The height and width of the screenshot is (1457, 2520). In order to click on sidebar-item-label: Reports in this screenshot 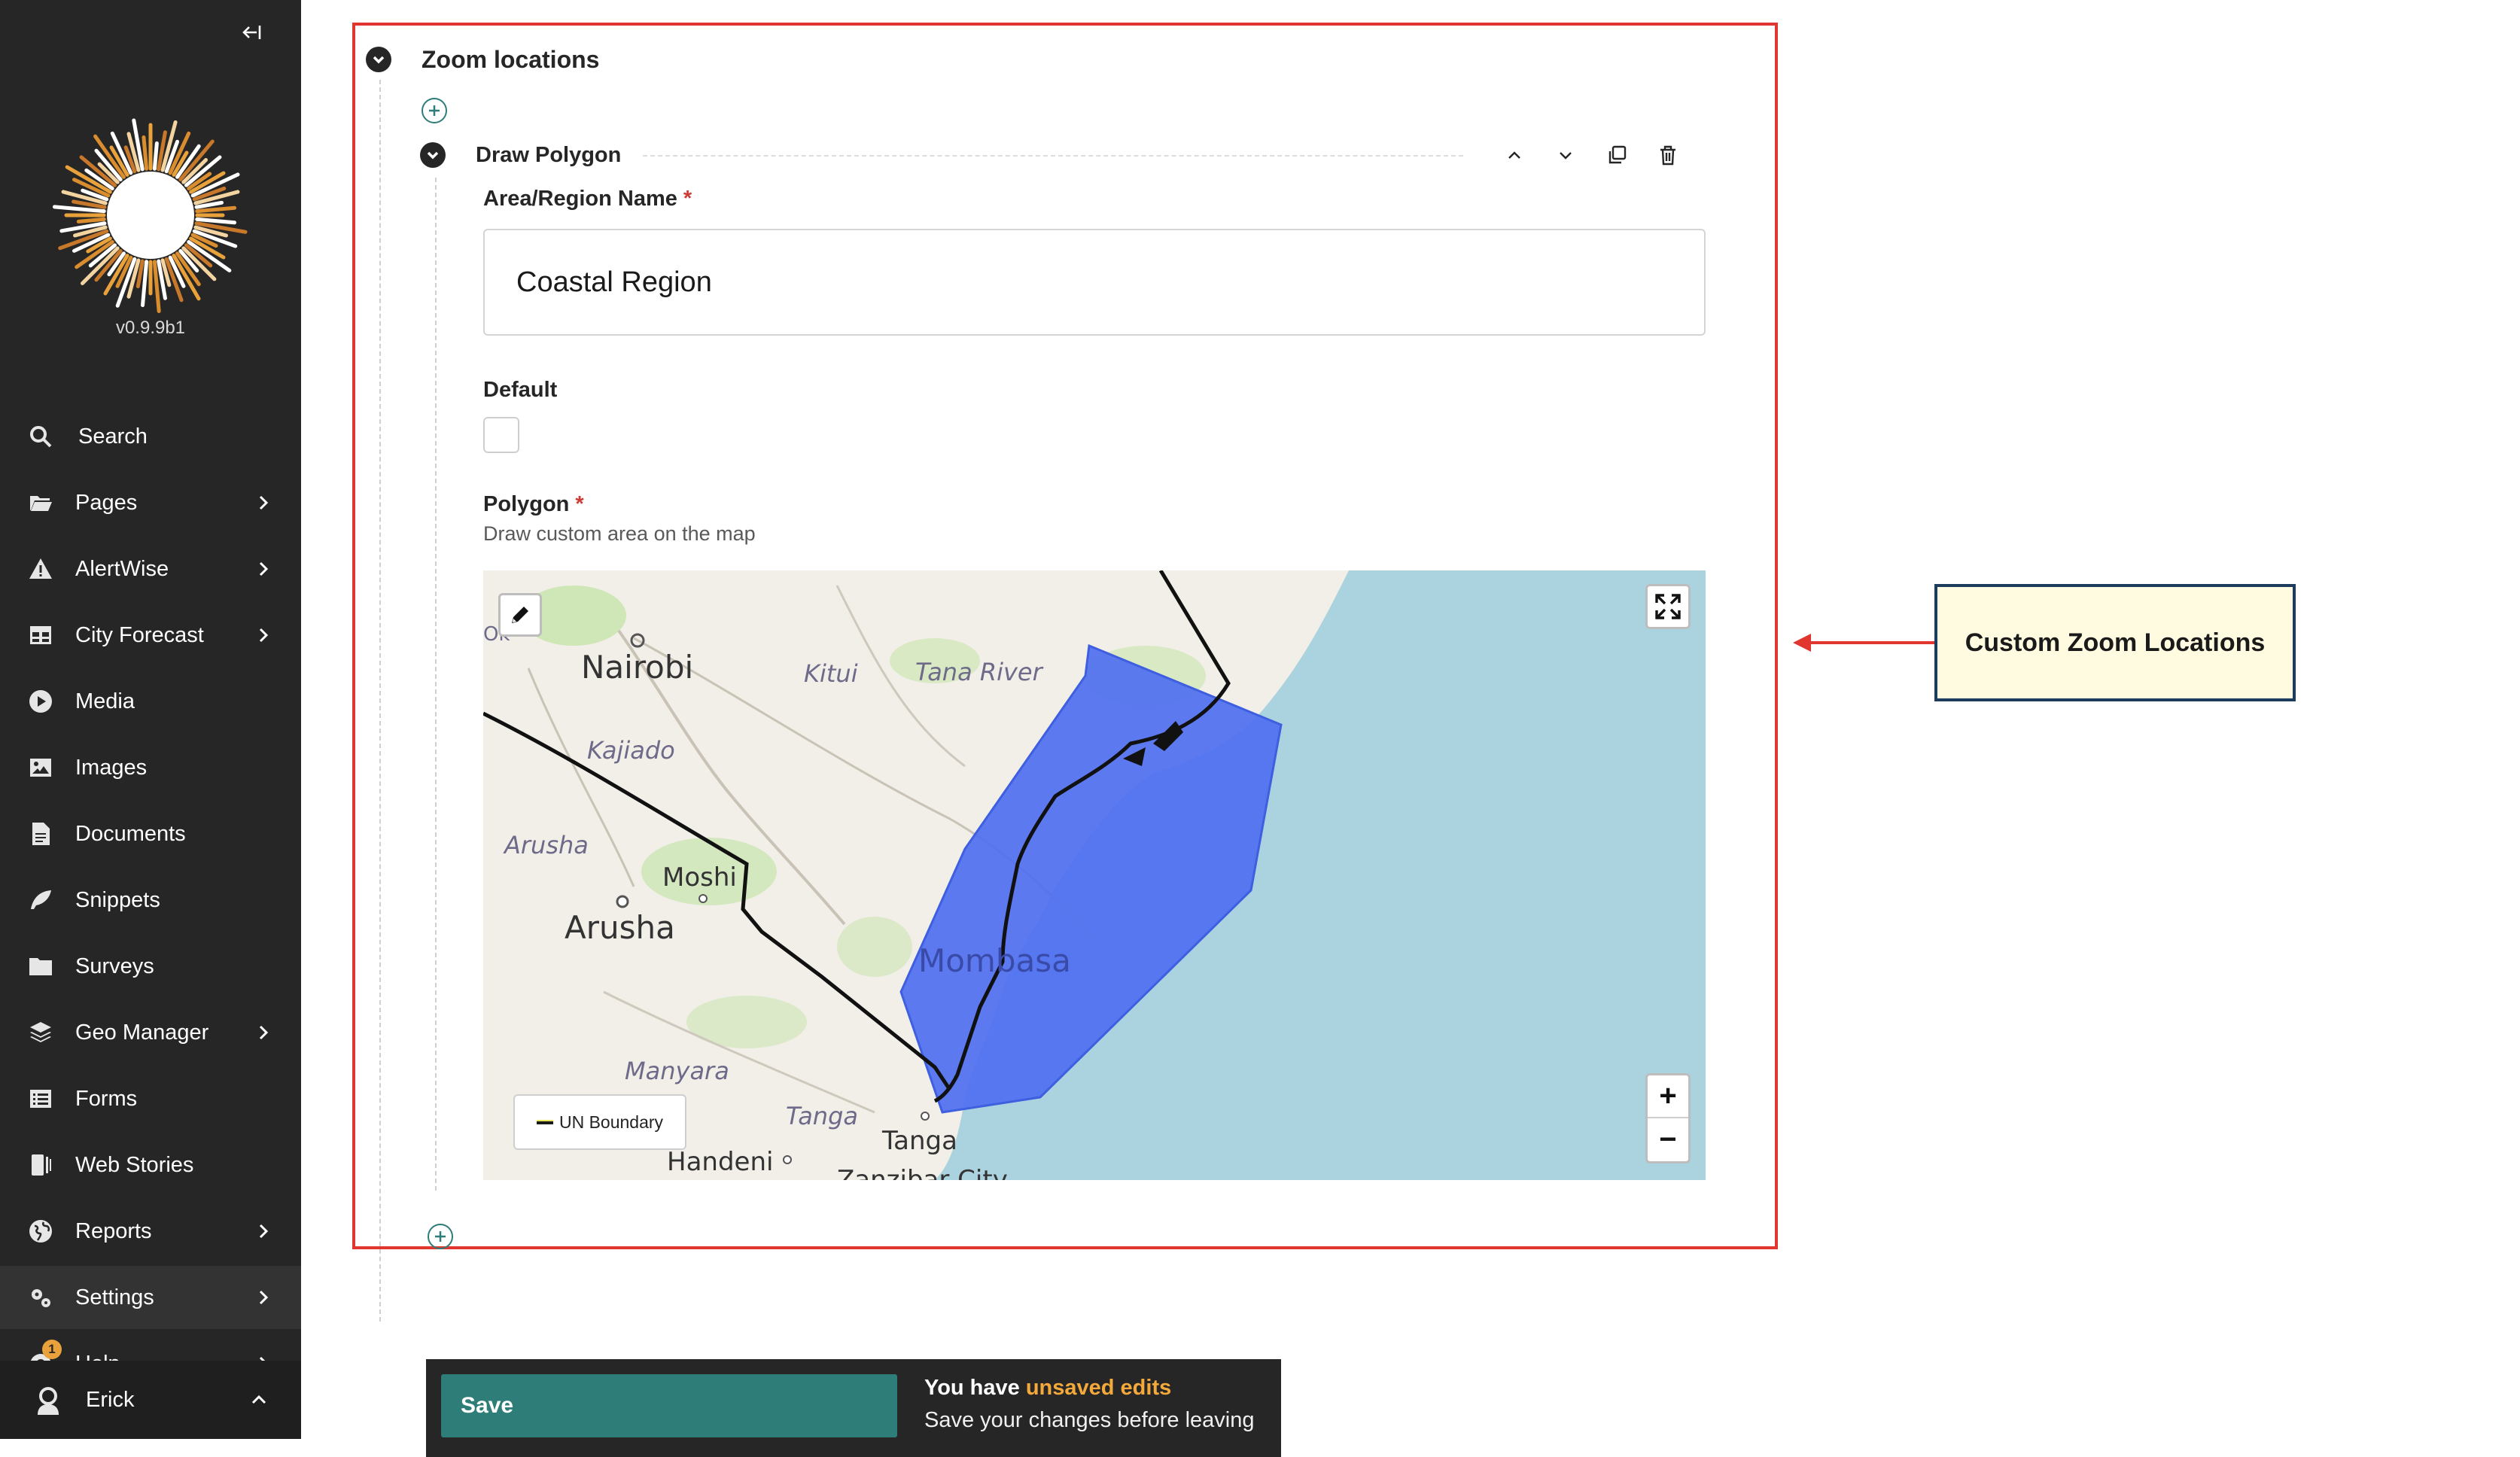, I will do `click(113, 1231)`.